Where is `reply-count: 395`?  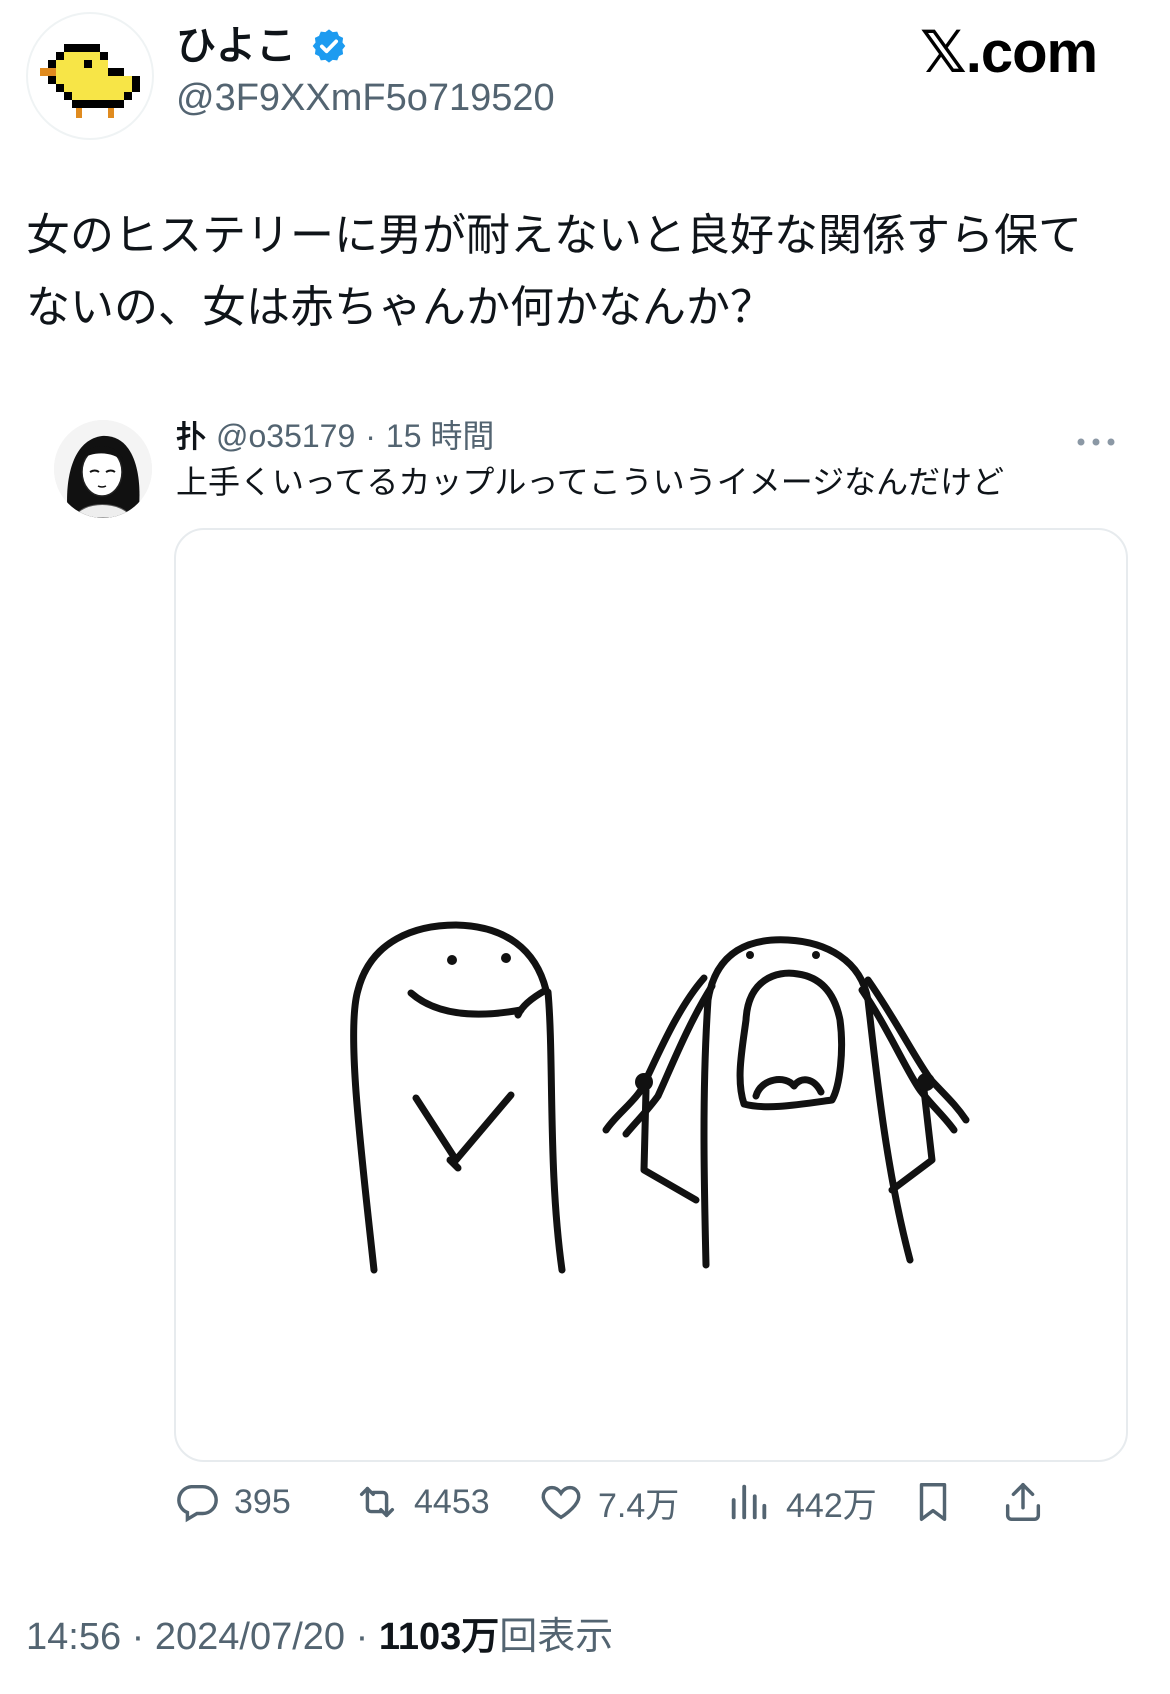
reply-count: 395 is located at coordinates (262, 1501).